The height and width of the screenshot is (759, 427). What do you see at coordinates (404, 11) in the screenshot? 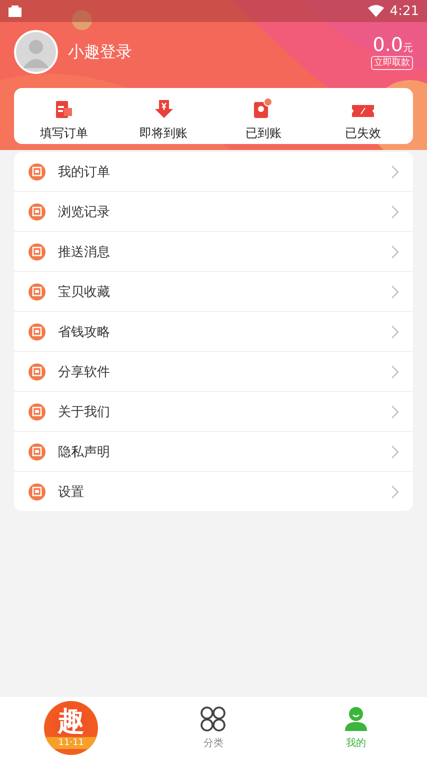
I see `status-time: 4:21` at bounding box center [404, 11].